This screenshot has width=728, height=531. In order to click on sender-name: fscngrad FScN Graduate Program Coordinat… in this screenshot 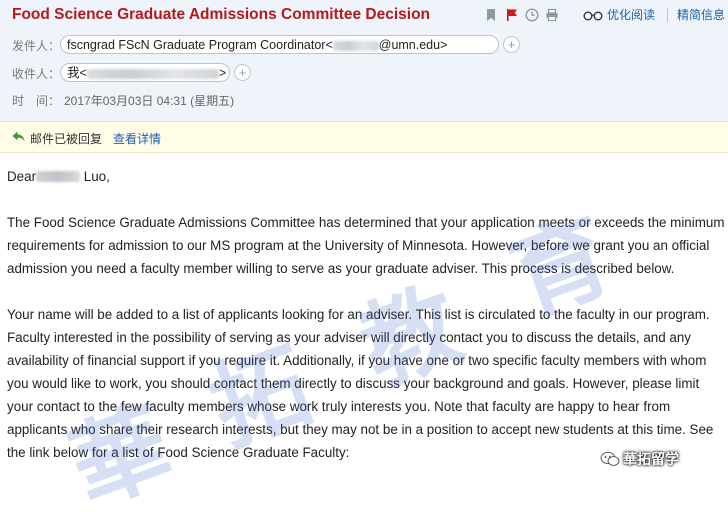, I will do `click(200, 45)`.